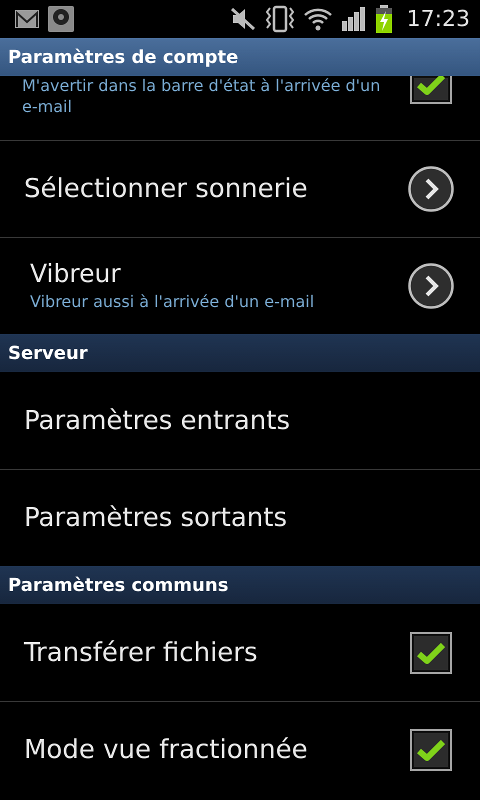  I want to click on settings-row: Sélectionner sonnerie, so click(240, 188).